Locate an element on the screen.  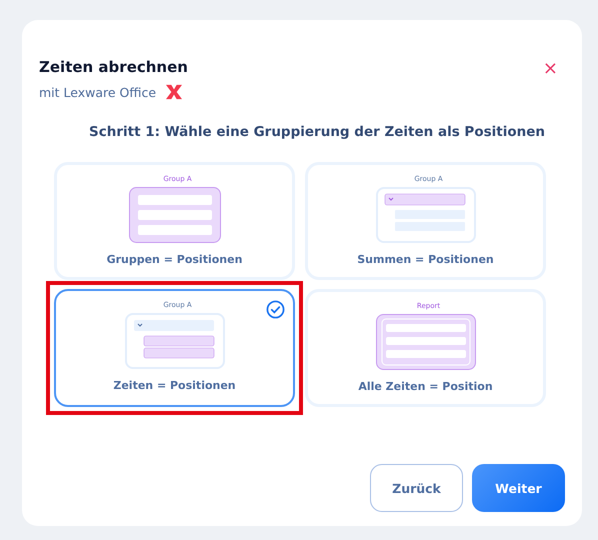
dialog-title: Zeiten abrechnen is located at coordinates (113, 67).